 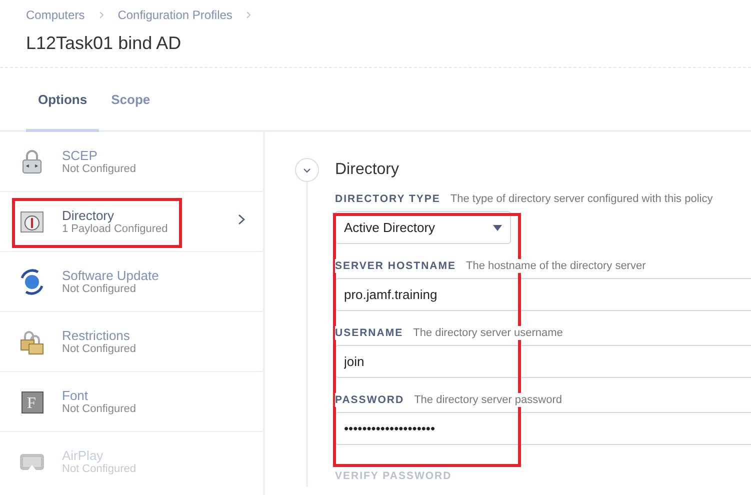 I want to click on field-hint: The type of directory server configured with this policy, so click(x=581, y=199).